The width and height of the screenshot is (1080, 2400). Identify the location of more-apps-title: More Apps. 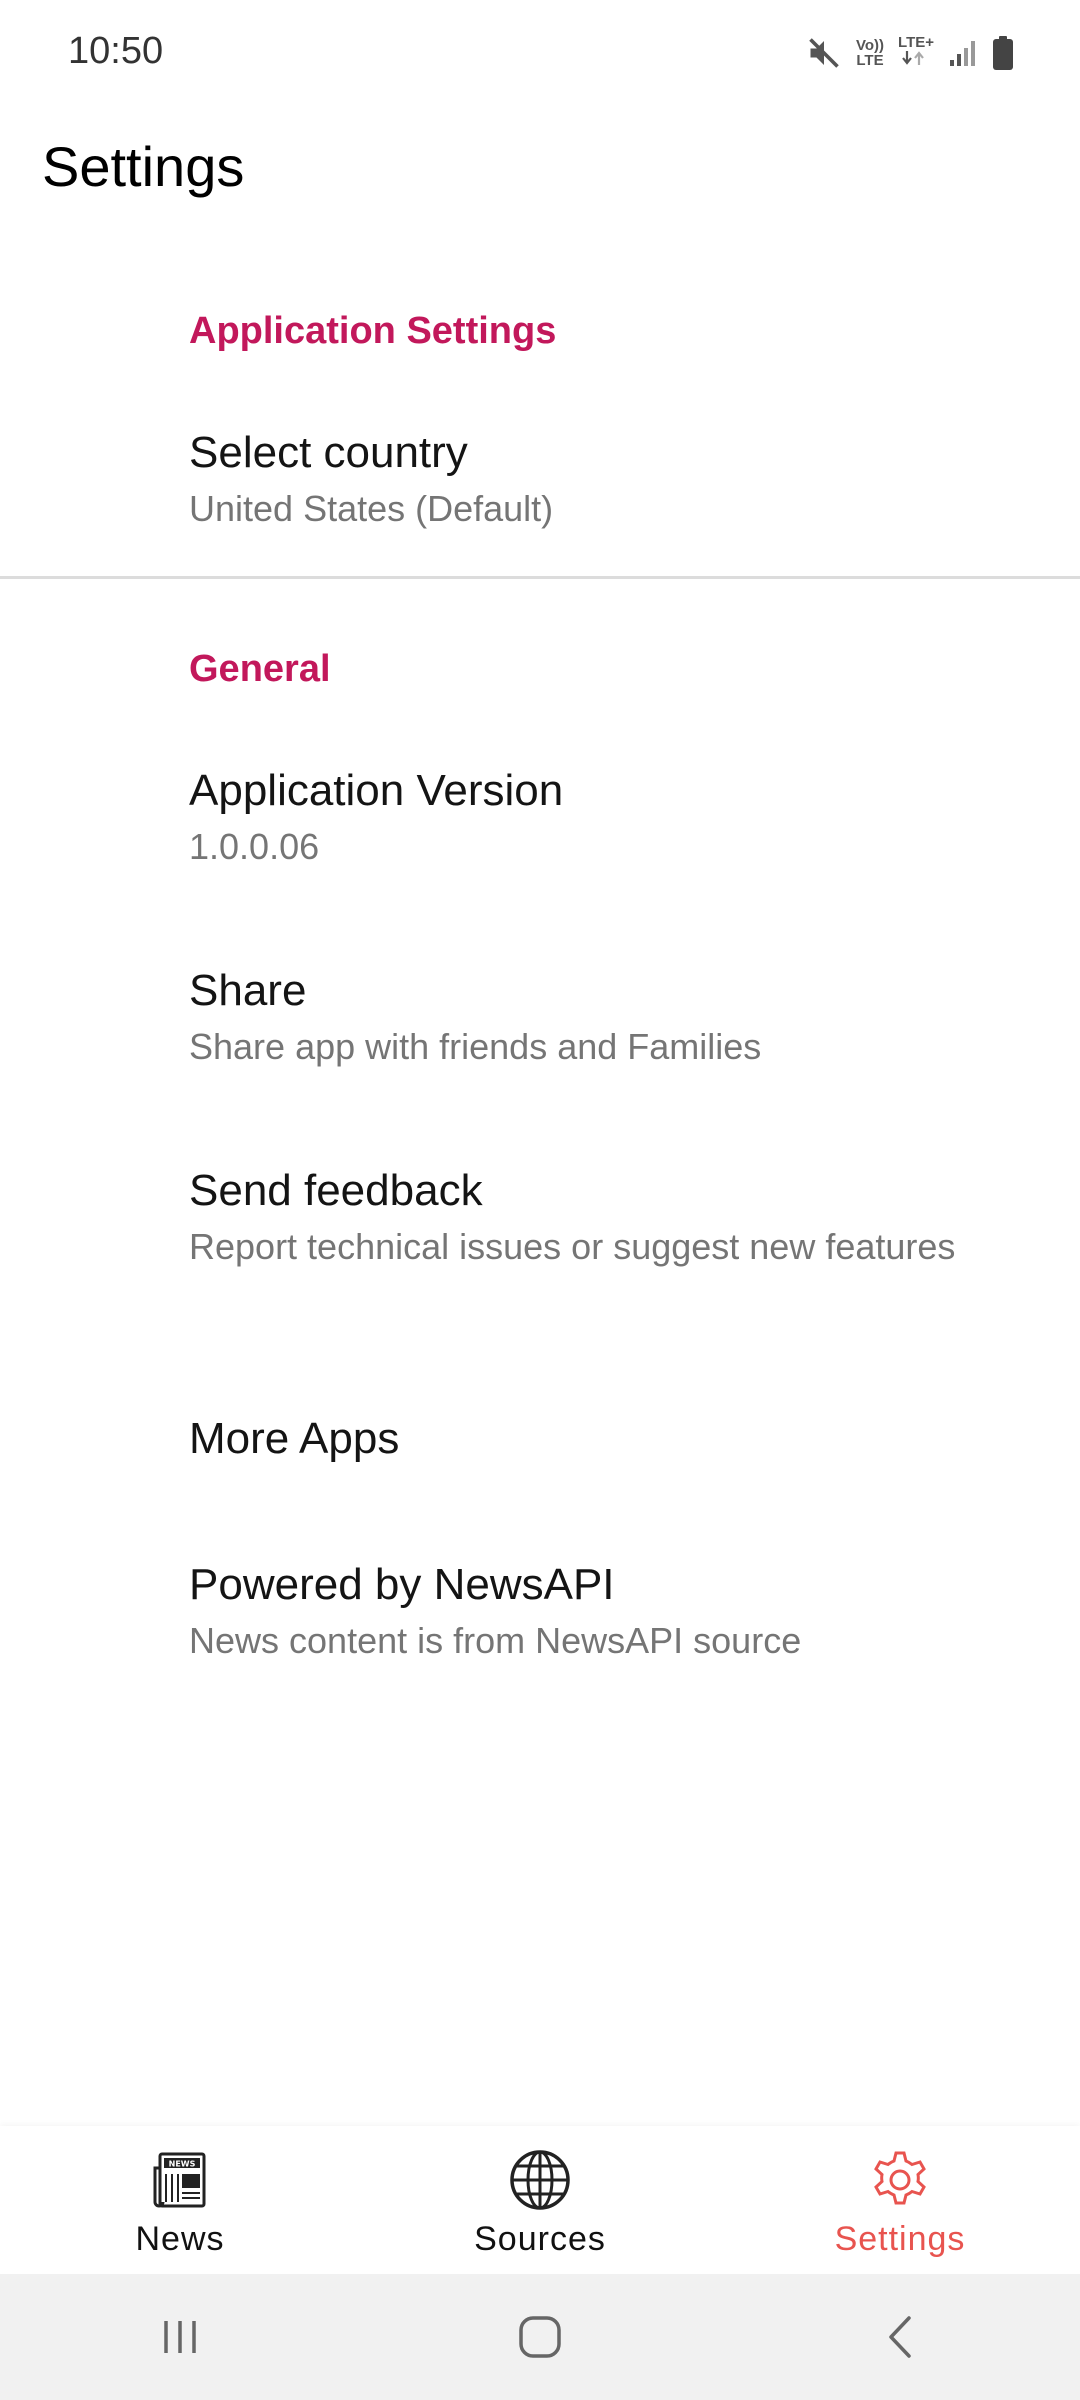
(294, 1438).